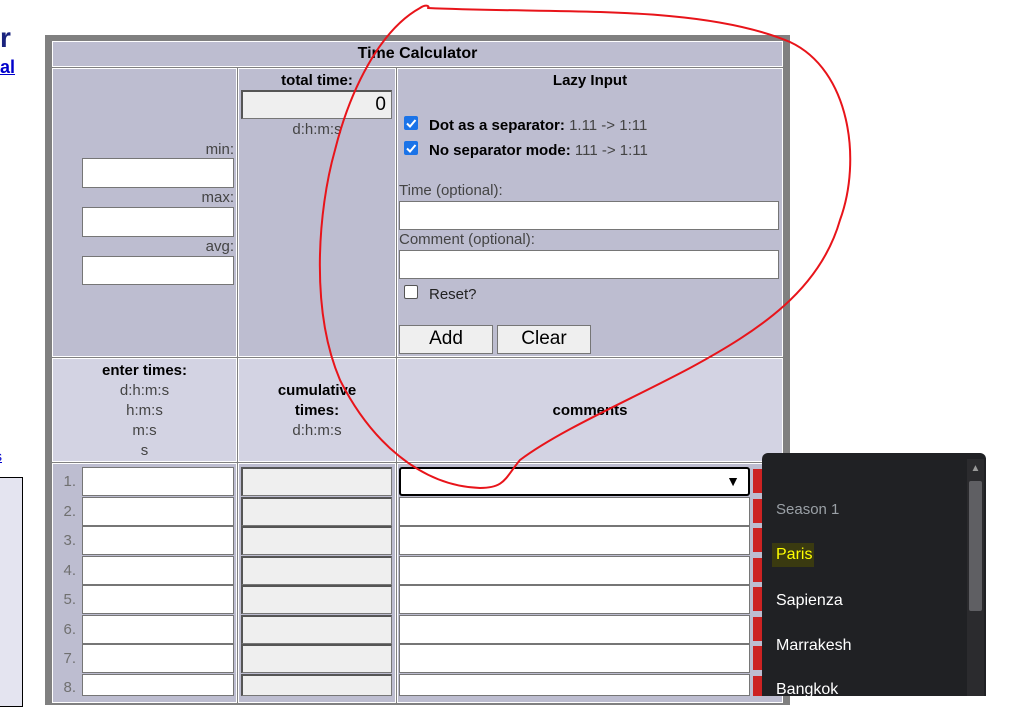  I want to click on row-number: 2., so click(69, 511).